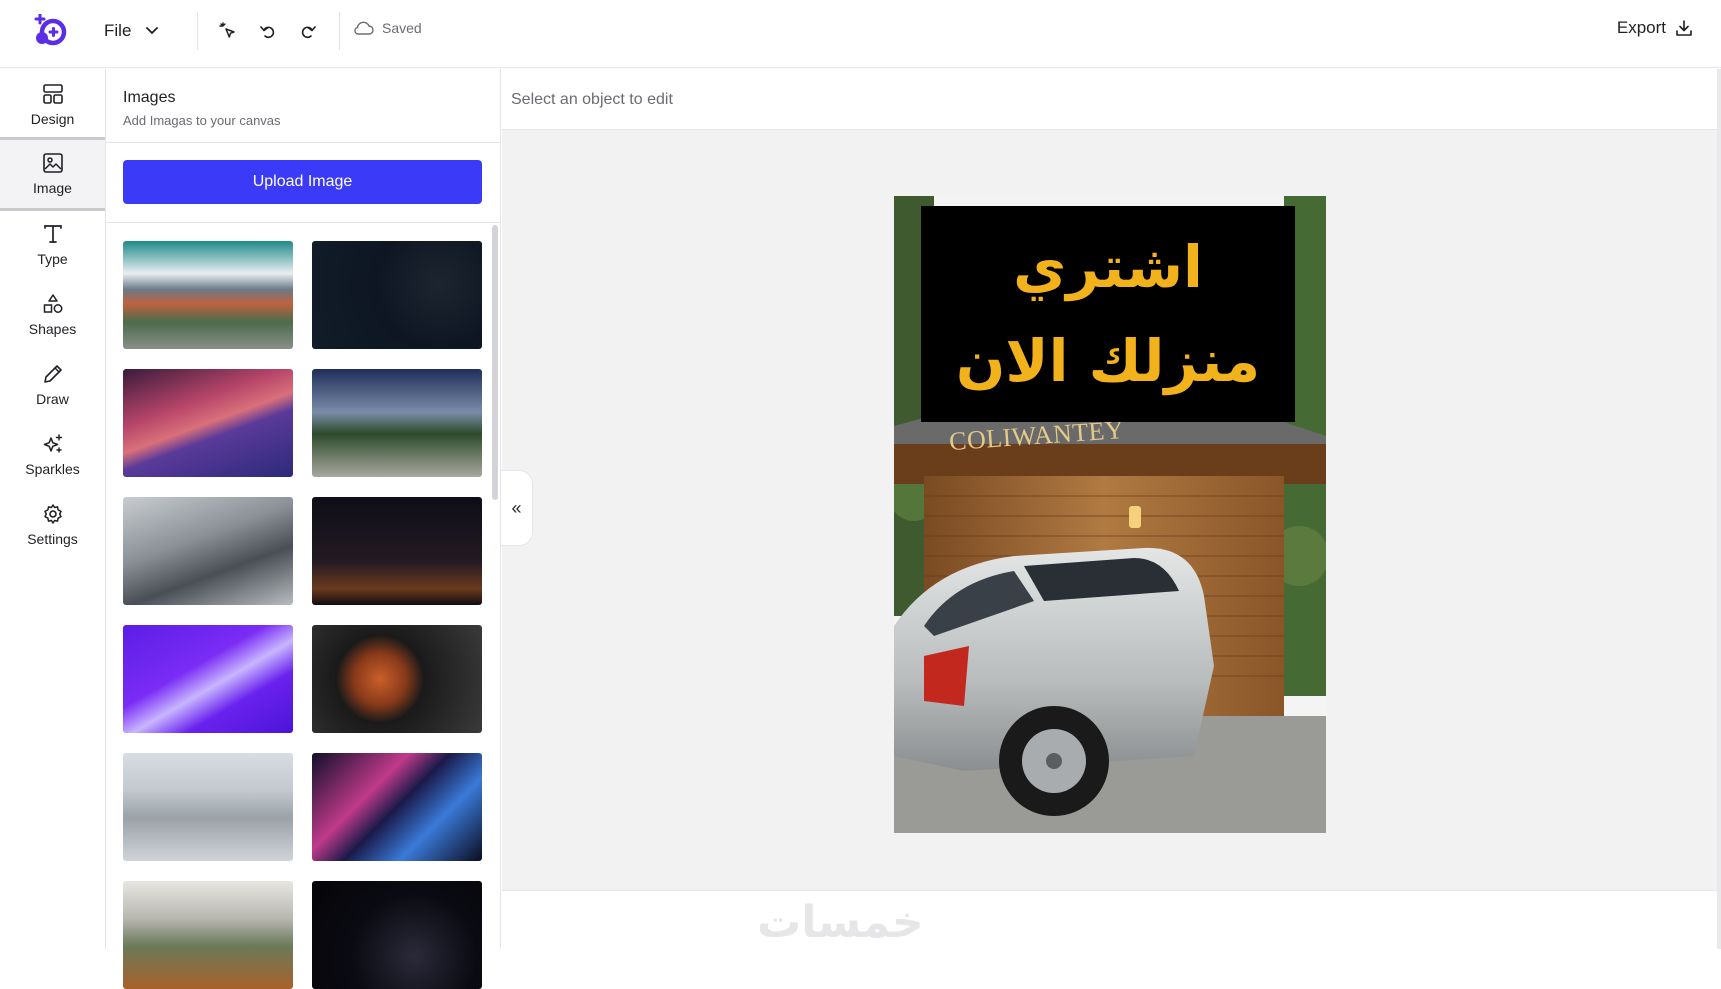  I want to click on download-icon, so click(1684, 28).